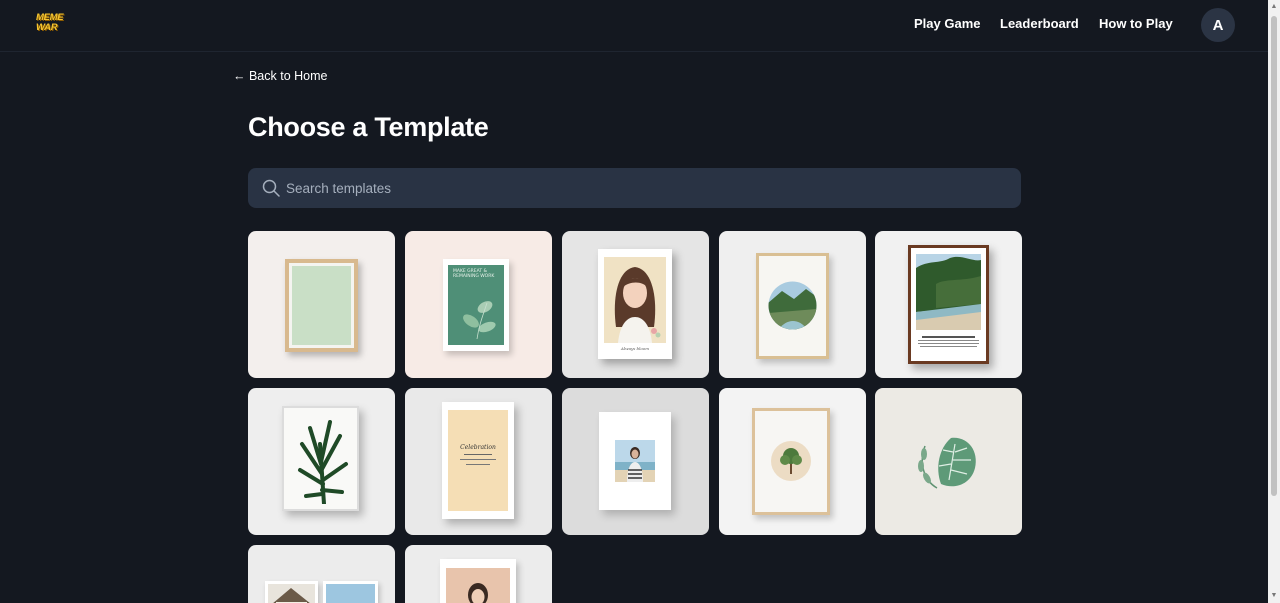 Image resolution: width=1280 pixels, height=603 pixels. What do you see at coordinates (948, 292) in the screenshot?
I see `beach-landscape-icon` at bounding box center [948, 292].